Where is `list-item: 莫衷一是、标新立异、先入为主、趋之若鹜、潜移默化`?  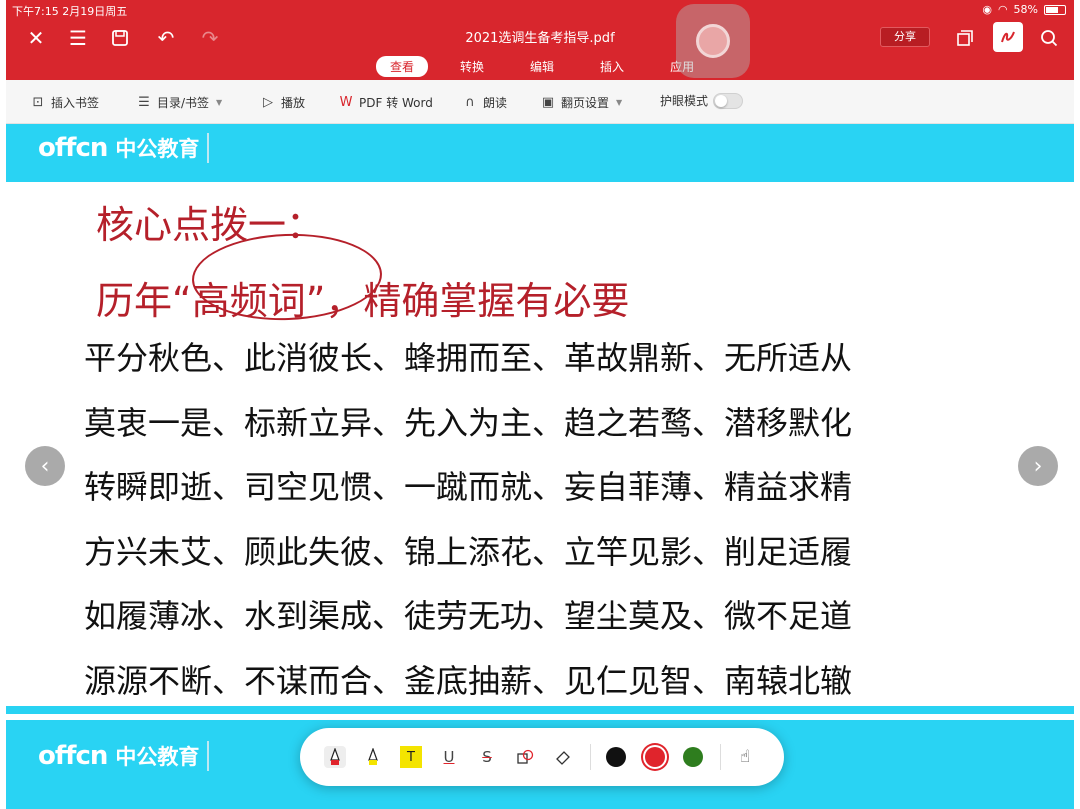 list-item: 莫衷一是、标新立异、先入为主、趋之若鹜、潜移默化 is located at coordinates (468, 422).